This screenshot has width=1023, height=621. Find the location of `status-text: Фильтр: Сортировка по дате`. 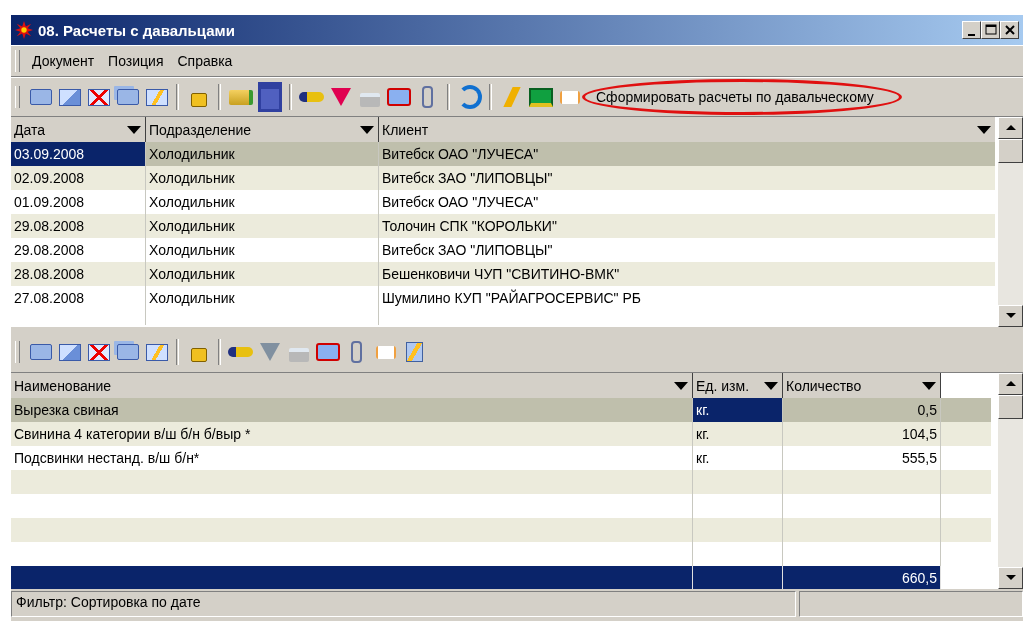

status-text: Фильтр: Сортировка по дате is located at coordinates (403, 604).